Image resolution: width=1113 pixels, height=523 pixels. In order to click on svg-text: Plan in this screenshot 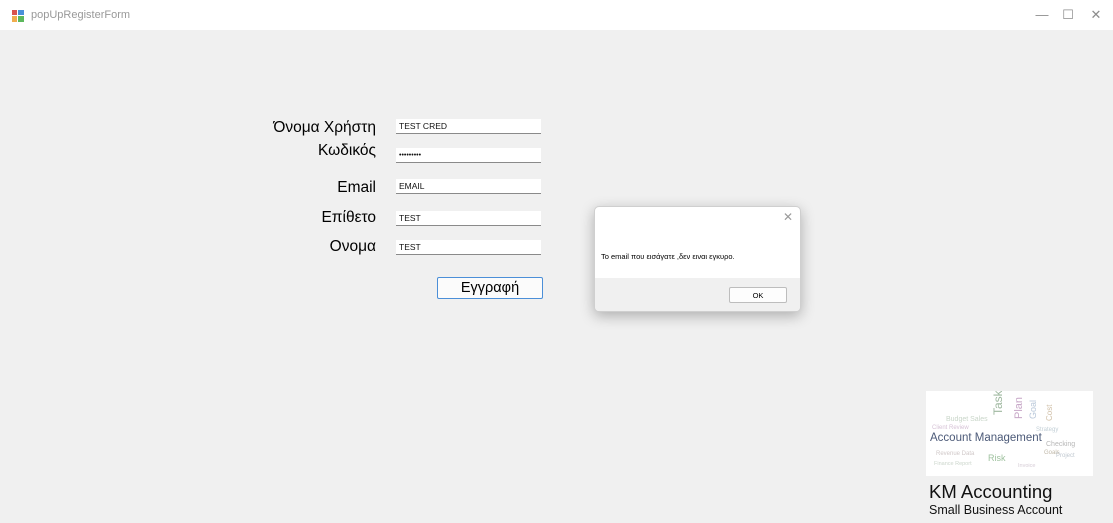, I will do `click(1019, 408)`.